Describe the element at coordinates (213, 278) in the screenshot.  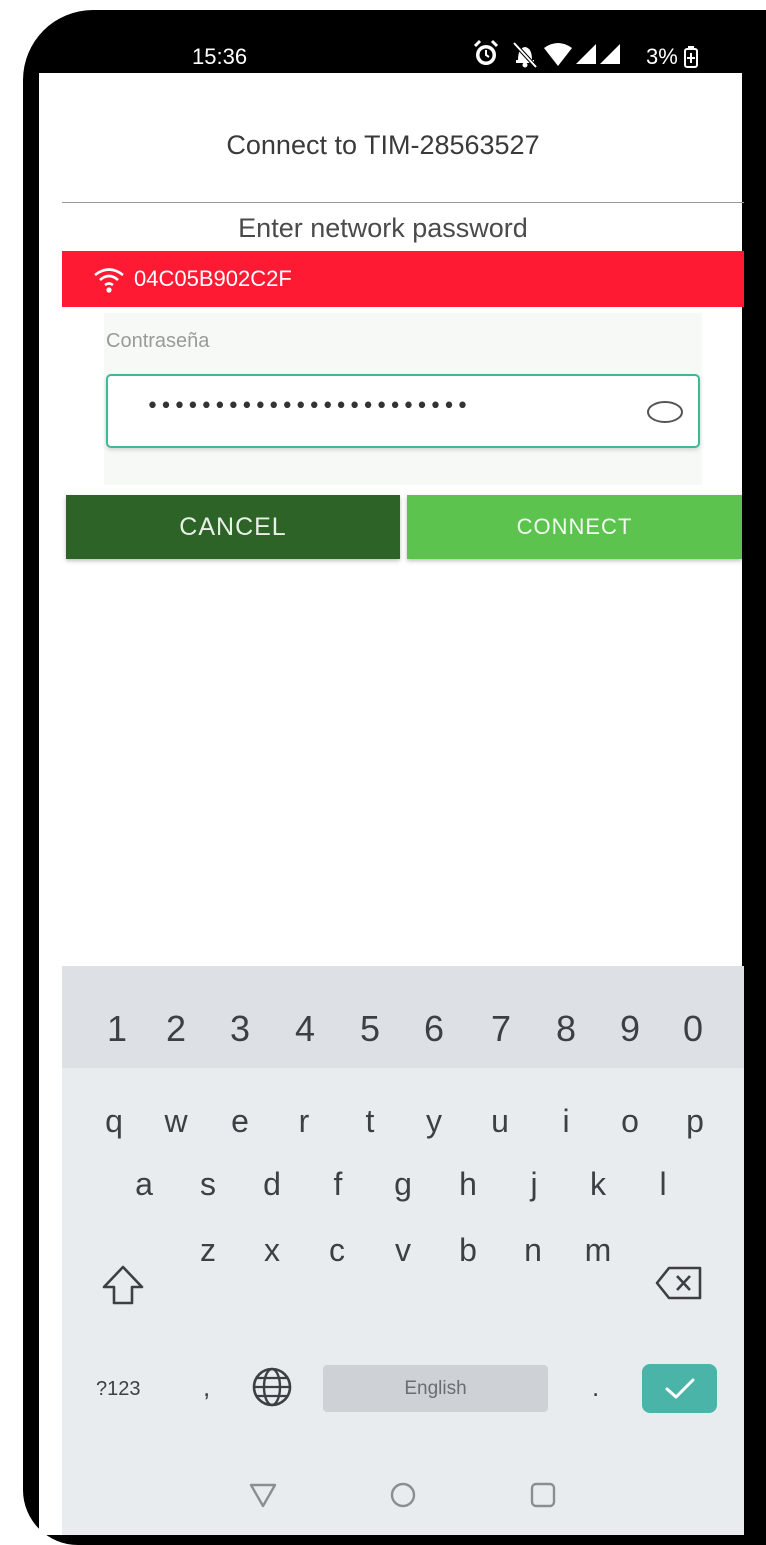
I see `network-name: 04C05B902C2F` at that location.